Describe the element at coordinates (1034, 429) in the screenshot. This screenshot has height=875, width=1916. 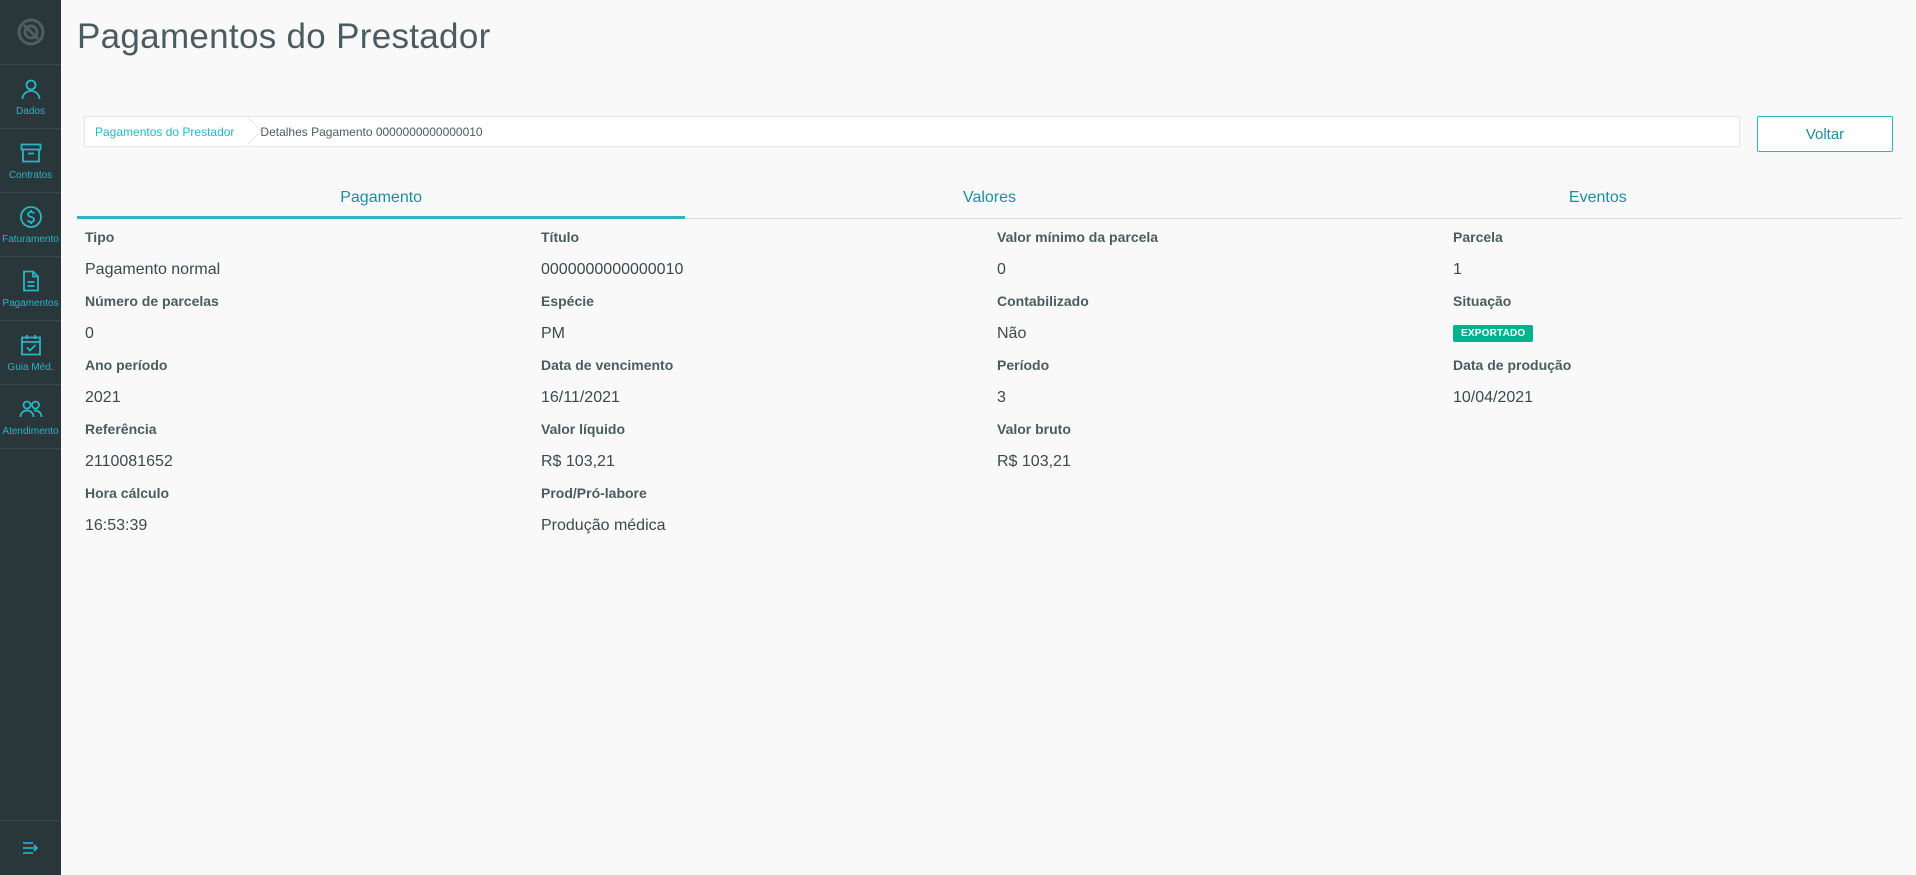
I see `field-label: Valor bruto` at that location.